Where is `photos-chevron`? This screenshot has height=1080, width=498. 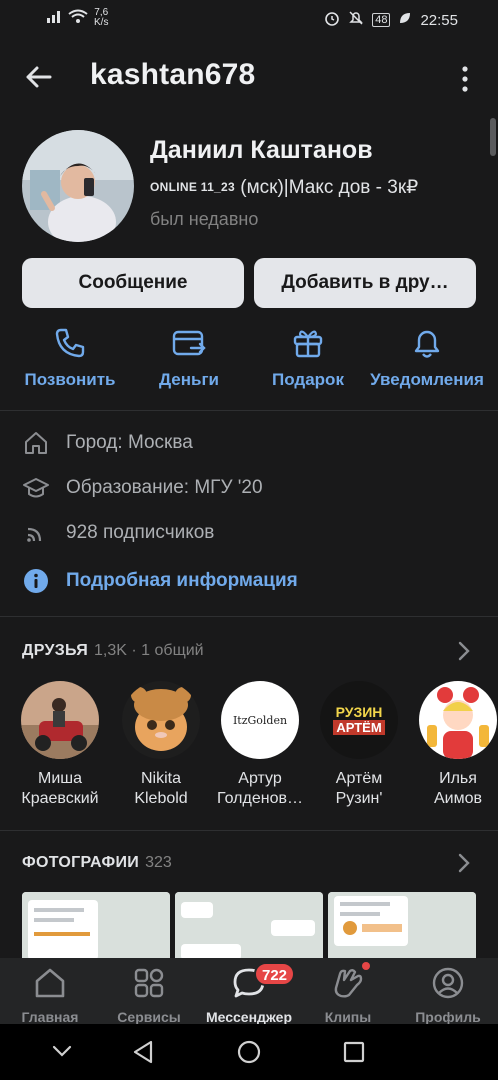 photos-chevron is located at coordinates (464, 863).